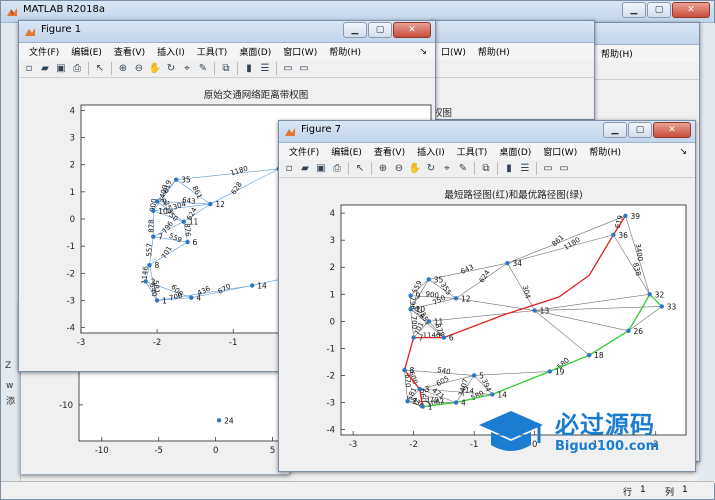 The width and height of the screenshot is (715, 500). Describe the element at coordinates (605, 151) in the screenshot. I see `figure-7-menu-item: 帮助(H)` at that location.